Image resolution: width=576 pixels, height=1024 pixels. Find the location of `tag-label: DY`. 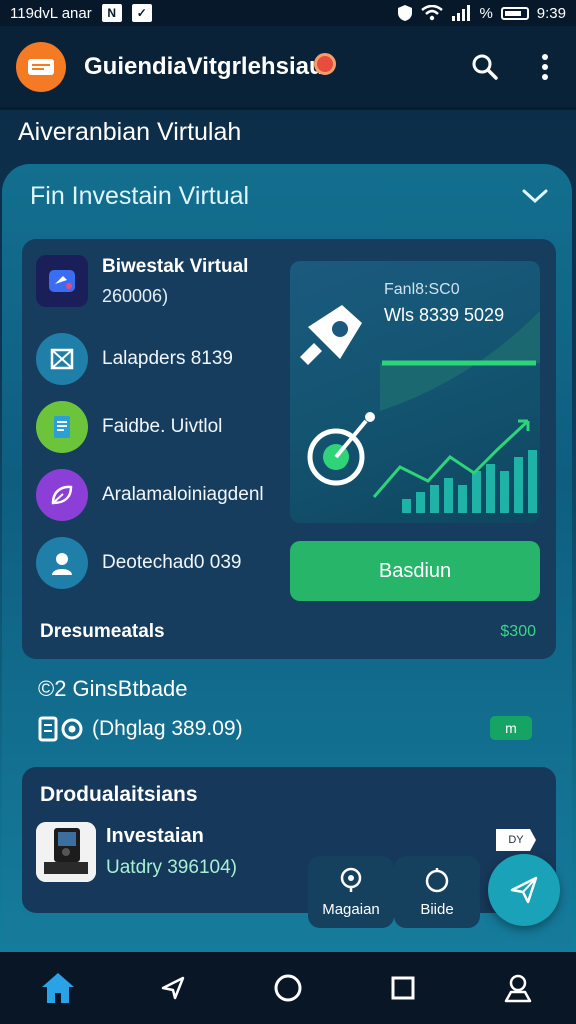

tag-label: DY is located at coordinates (516, 840).